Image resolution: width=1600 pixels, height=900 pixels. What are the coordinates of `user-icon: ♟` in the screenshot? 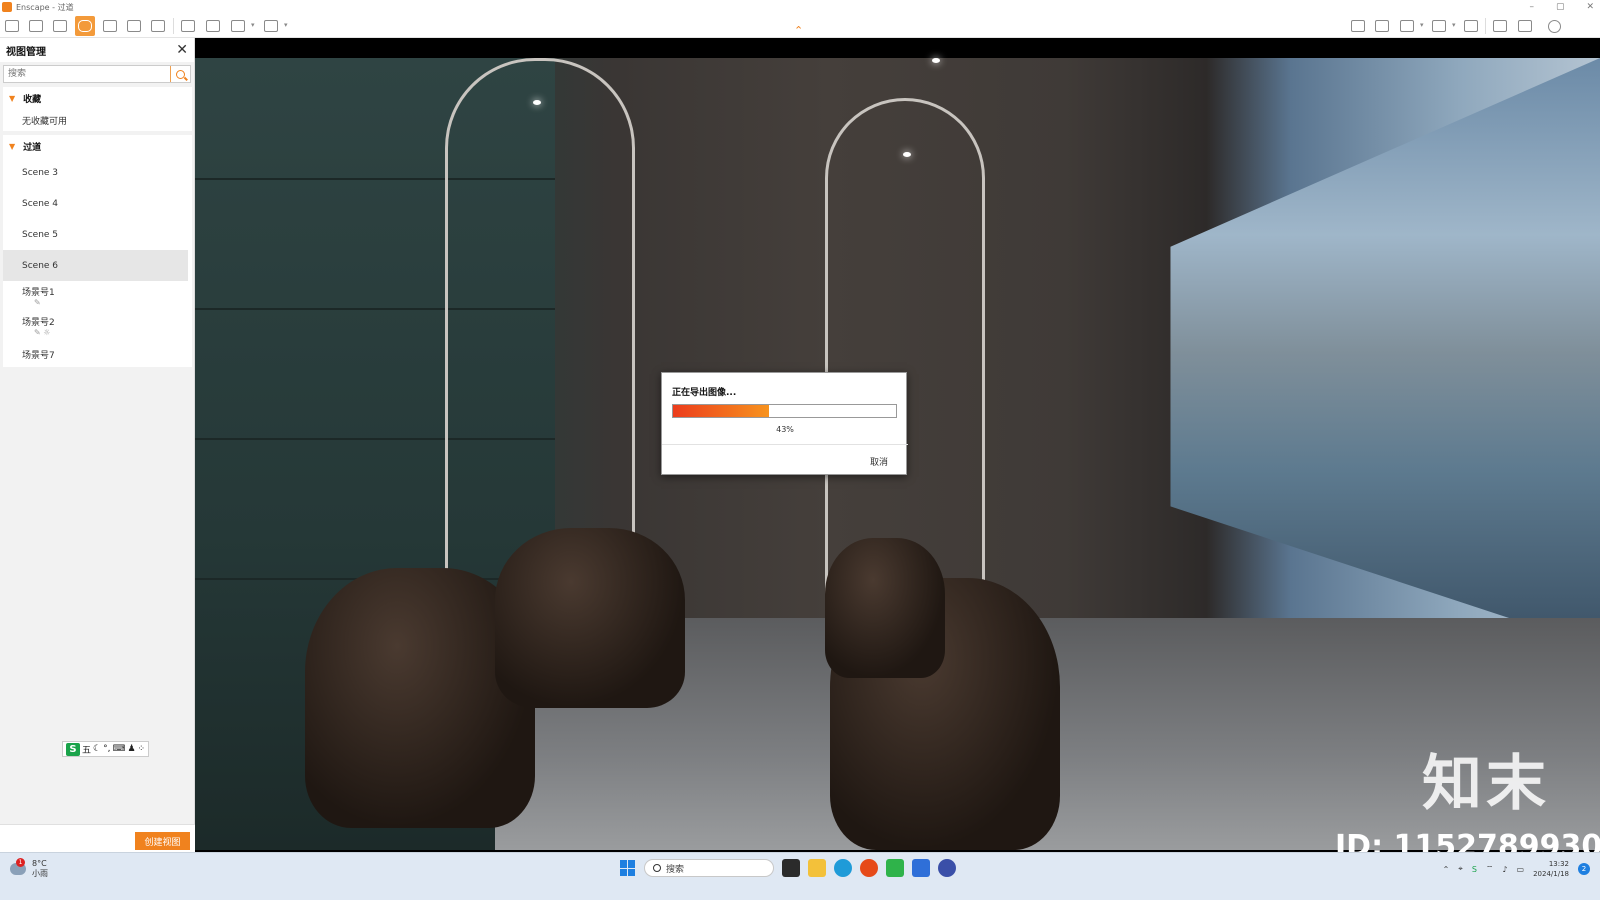 It's located at (131, 749).